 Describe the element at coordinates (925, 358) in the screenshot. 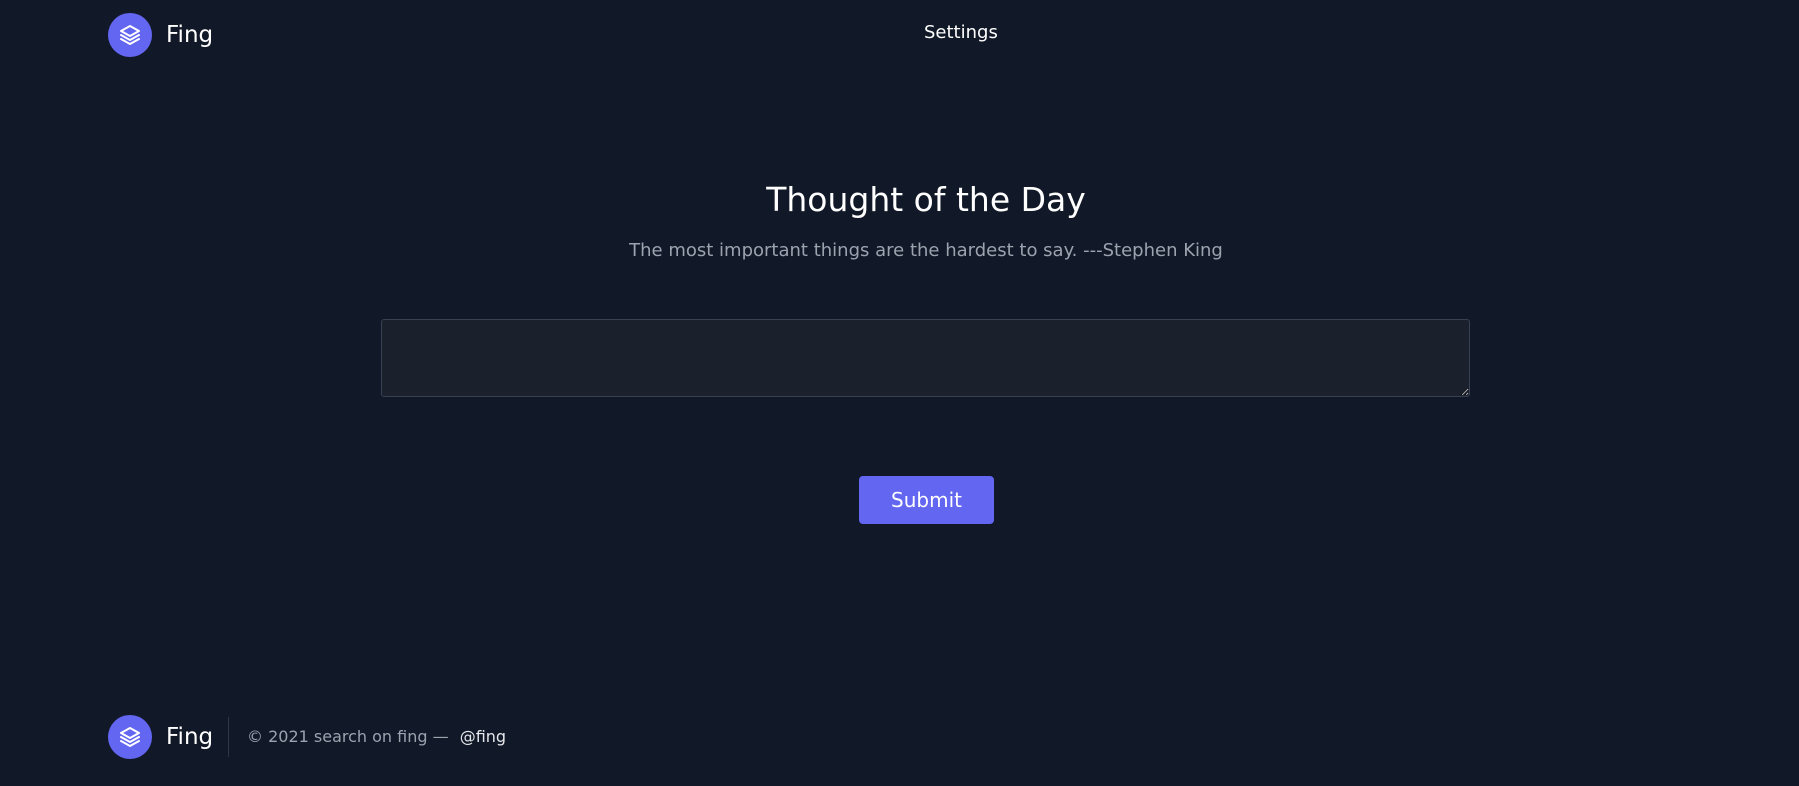

I see `thought-input` at that location.